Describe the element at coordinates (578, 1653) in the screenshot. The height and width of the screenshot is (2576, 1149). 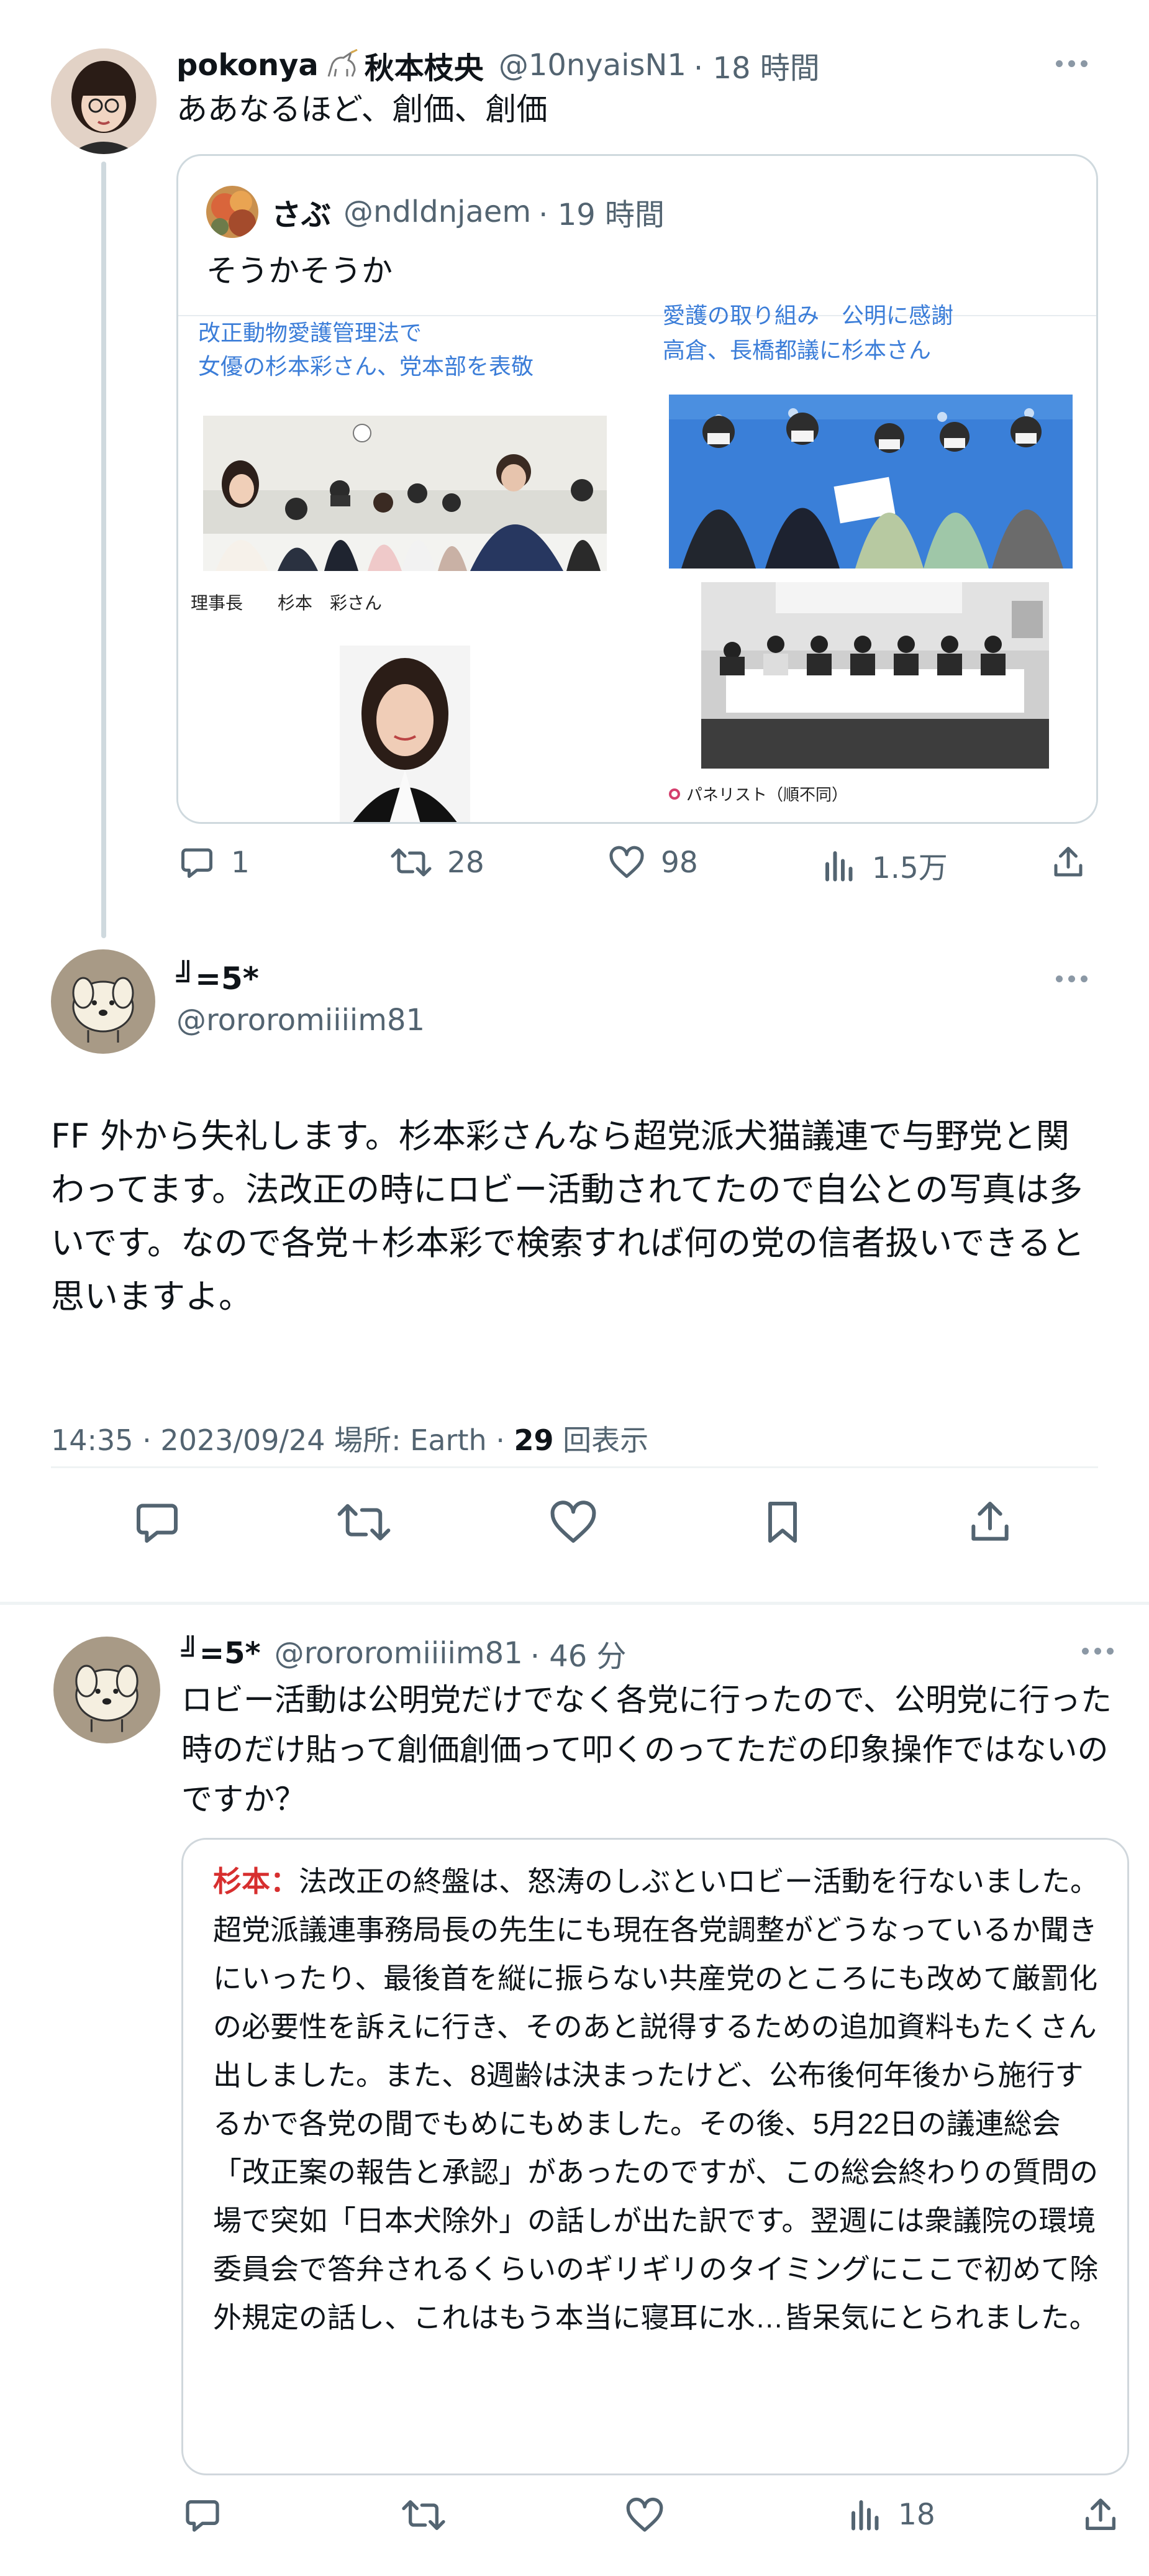
I see `timestamp: · 46 分` at that location.